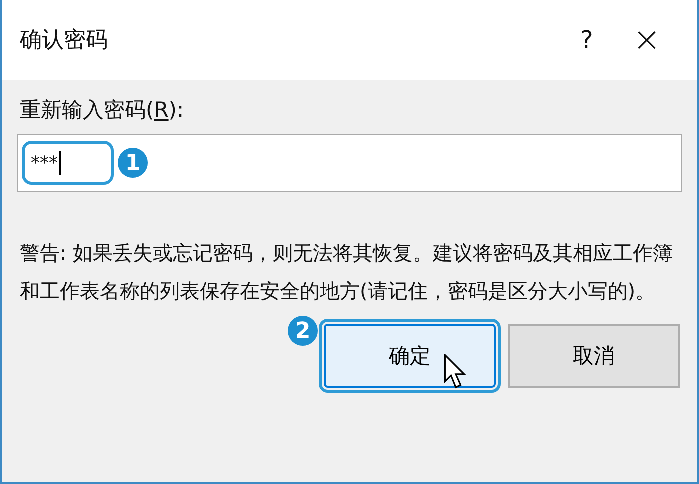 Image resolution: width=699 pixels, height=484 pixels. I want to click on callout-badge: 2, so click(303, 331).